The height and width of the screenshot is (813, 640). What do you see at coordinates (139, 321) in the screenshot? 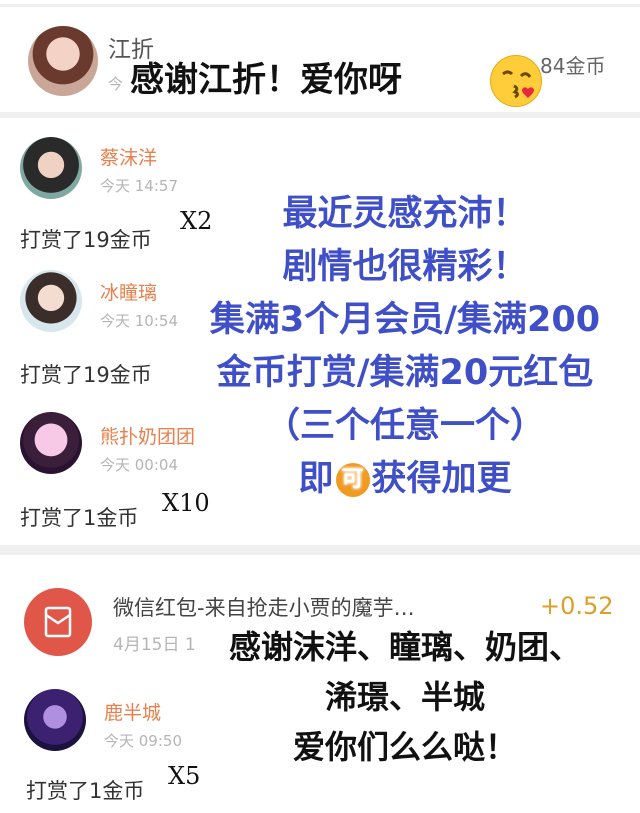
I see `donation-time: 今天 10:54` at bounding box center [139, 321].